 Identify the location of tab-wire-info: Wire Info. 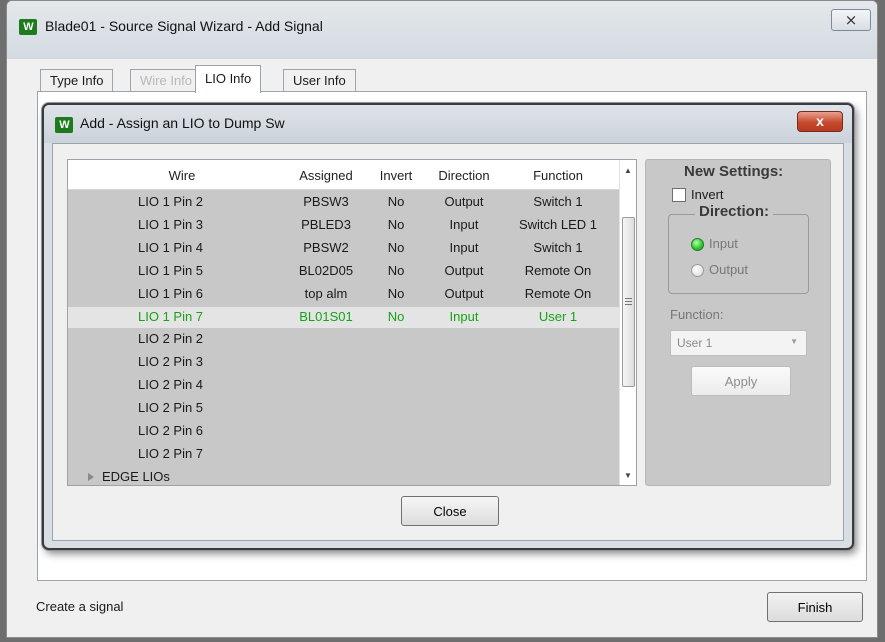
(166, 81).